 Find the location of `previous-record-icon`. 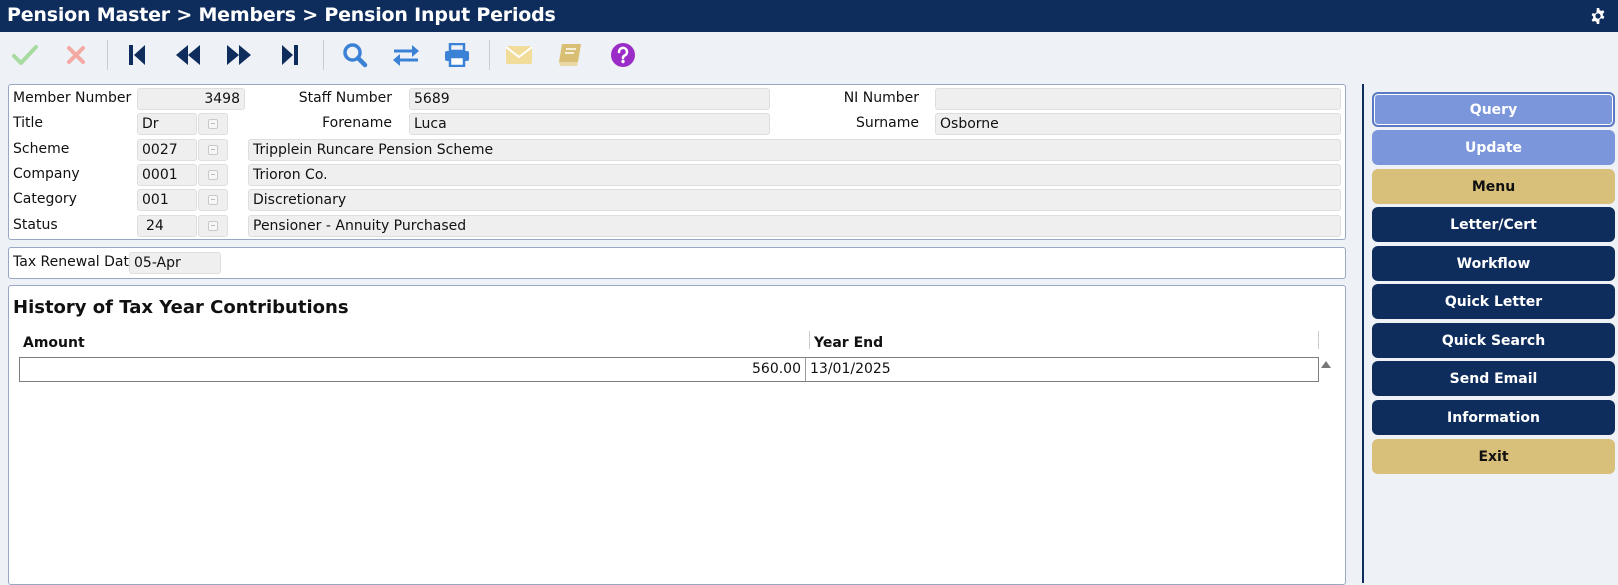

previous-record-icon is located at coordinates (188, 55).